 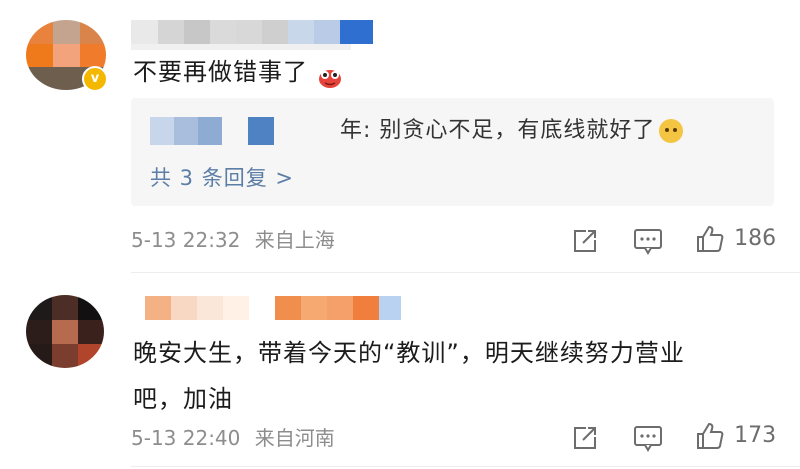 What do you see at coordinates (65, 331) in the screenshot?
I see `avatar-pixelated` at bounding box center [65, 331].